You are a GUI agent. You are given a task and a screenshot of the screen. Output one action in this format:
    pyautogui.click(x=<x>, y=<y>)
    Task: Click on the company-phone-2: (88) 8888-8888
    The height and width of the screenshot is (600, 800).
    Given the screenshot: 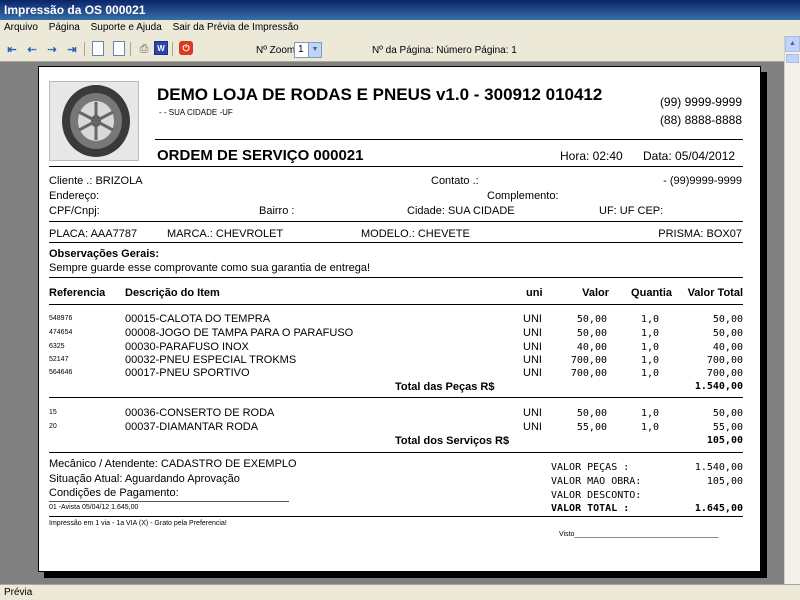 What is the action you would take?
    pyautogui.click(x=700, y=120)
    